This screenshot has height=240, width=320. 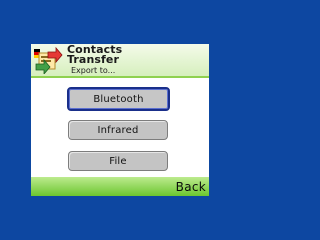 What do you see at coordinates (48, 60) in the screenshot?
I see `contacts-transfer-logo-icon` at bounding box center [48, 60].